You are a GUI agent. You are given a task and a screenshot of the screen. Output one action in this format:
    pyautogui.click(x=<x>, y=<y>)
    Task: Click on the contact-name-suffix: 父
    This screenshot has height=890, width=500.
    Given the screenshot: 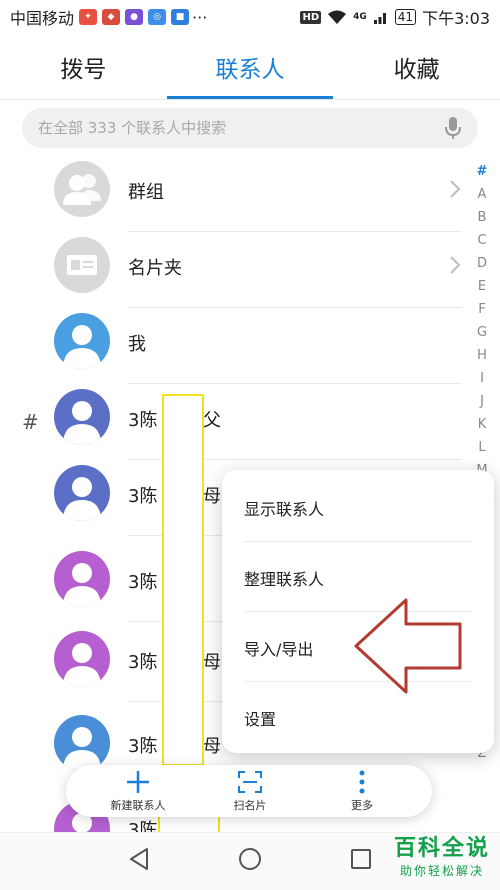 What is the action you would take?
    pyautogui.click(x=212, y=420)
    